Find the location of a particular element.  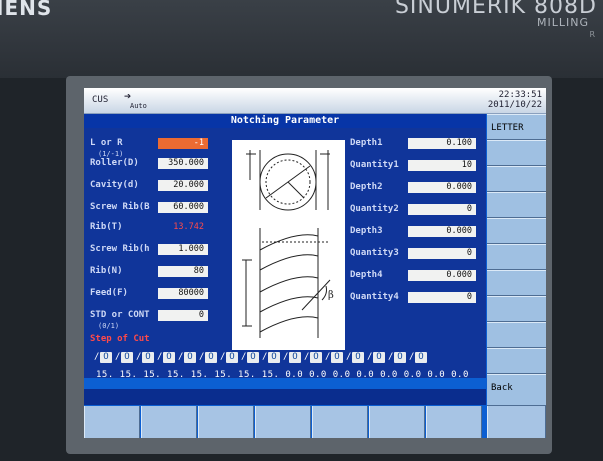

field-l-or-r: -1 is located at coordinates (183, 143).